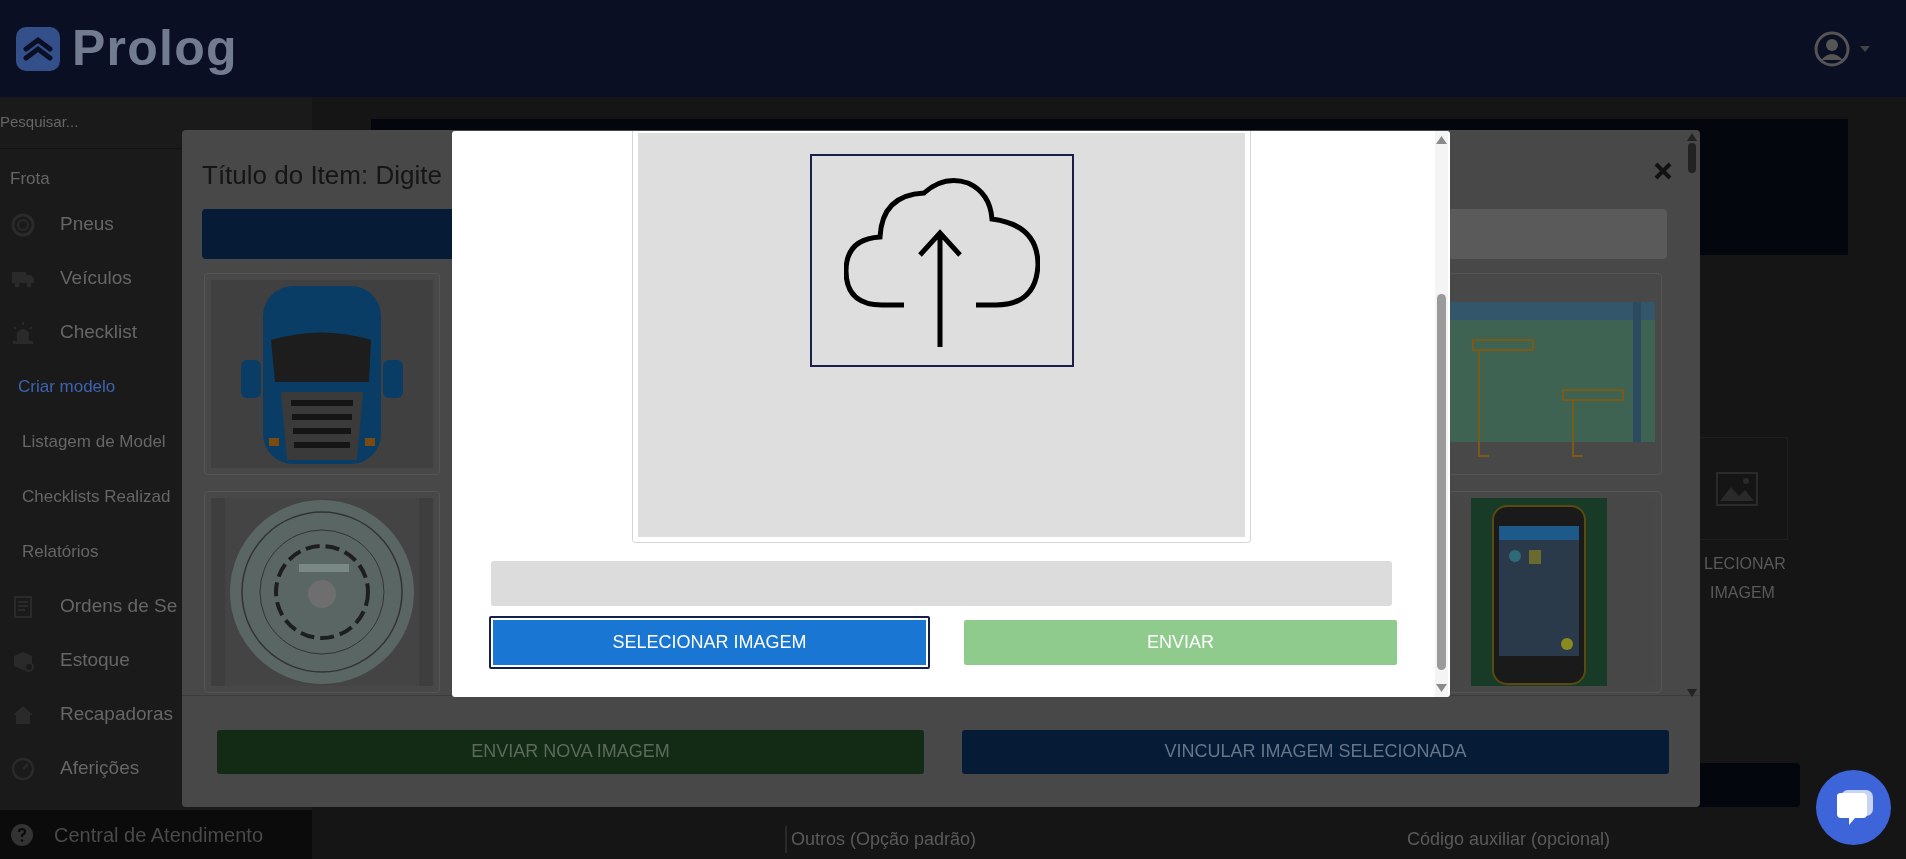  What do you see at coordinates (881, 839) in the screenshot?
I see `field-label: Outros (Opção padrão)` at bounding box center [881, 839].